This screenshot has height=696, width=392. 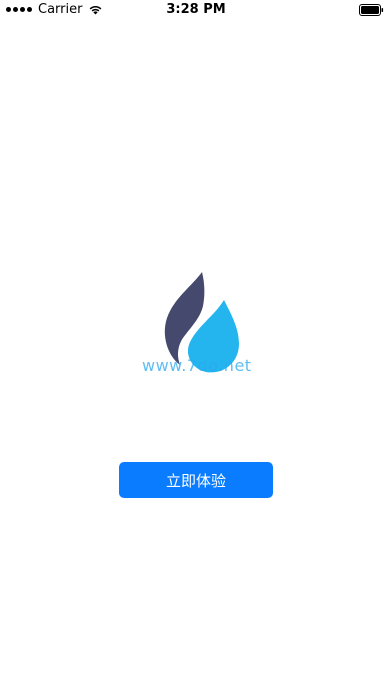 I want to click on status-bar: Carrier 3:28 PM, so click(x=196, y=10).